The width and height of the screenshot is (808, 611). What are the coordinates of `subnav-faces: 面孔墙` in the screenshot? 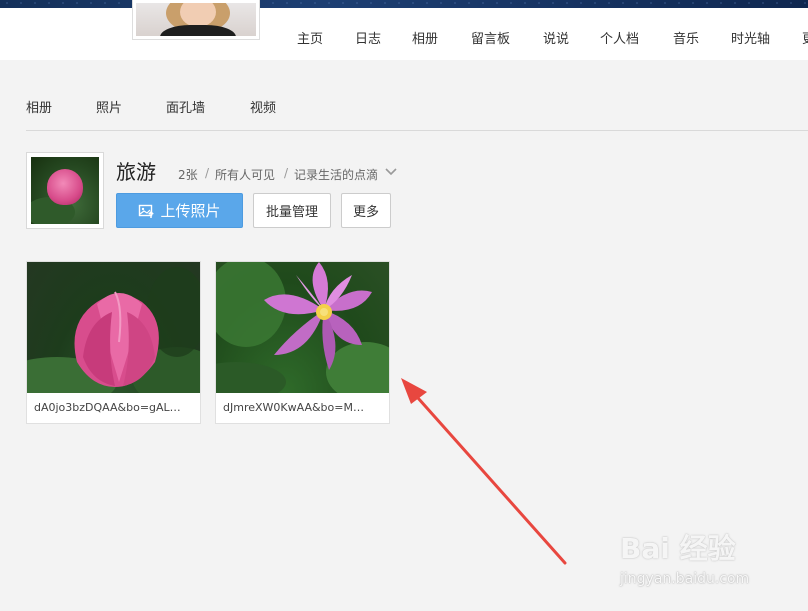 It's located at (185, 106).